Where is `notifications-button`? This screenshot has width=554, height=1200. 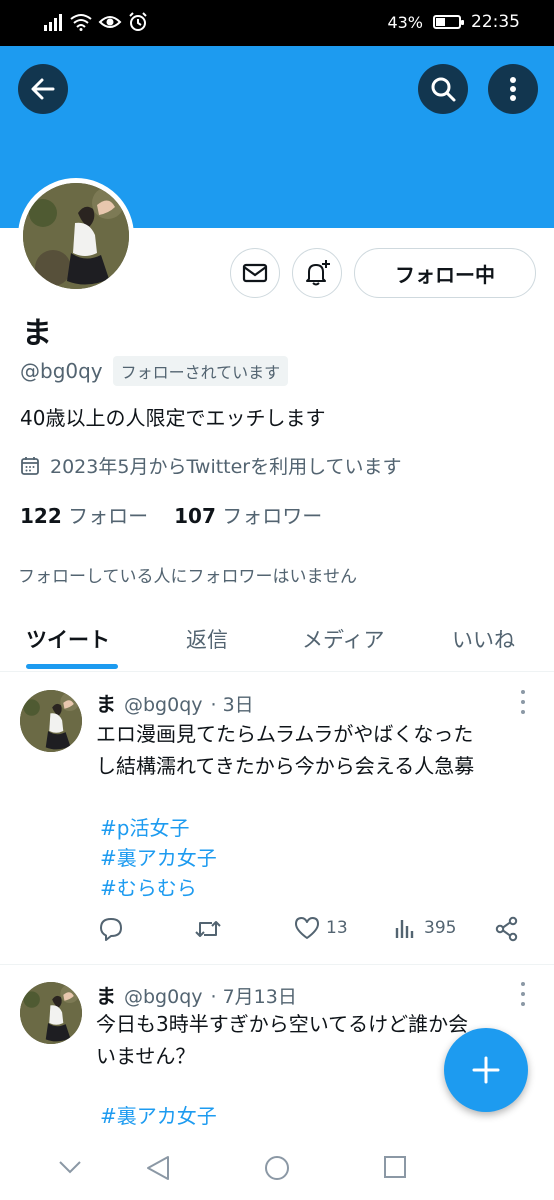 notifications-button is located at coordinates (317, 273).